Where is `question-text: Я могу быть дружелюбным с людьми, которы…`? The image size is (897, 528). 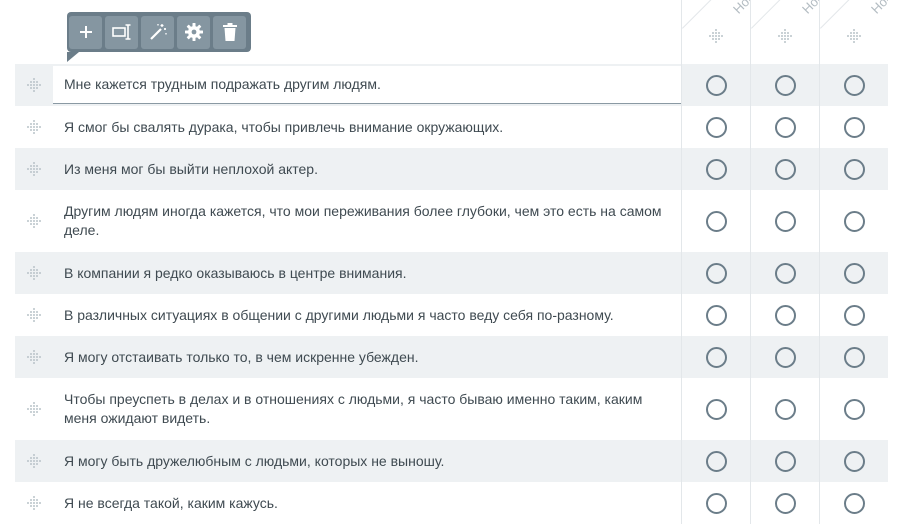 question-text: Я могу быть дружелюбным с людьми, которы… is located at coordinates (367, 461).